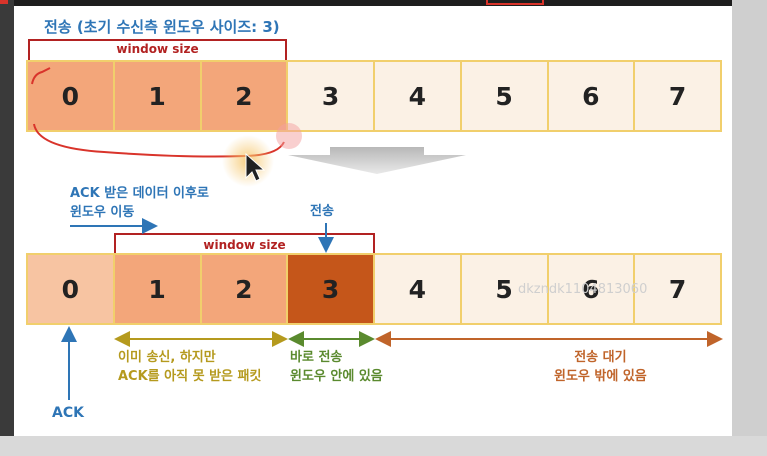 The image size is (767, 456). What do you see at coordinates (749, 228) in the screenshot?
I see `right-edge` at bounding box center [749, 228].